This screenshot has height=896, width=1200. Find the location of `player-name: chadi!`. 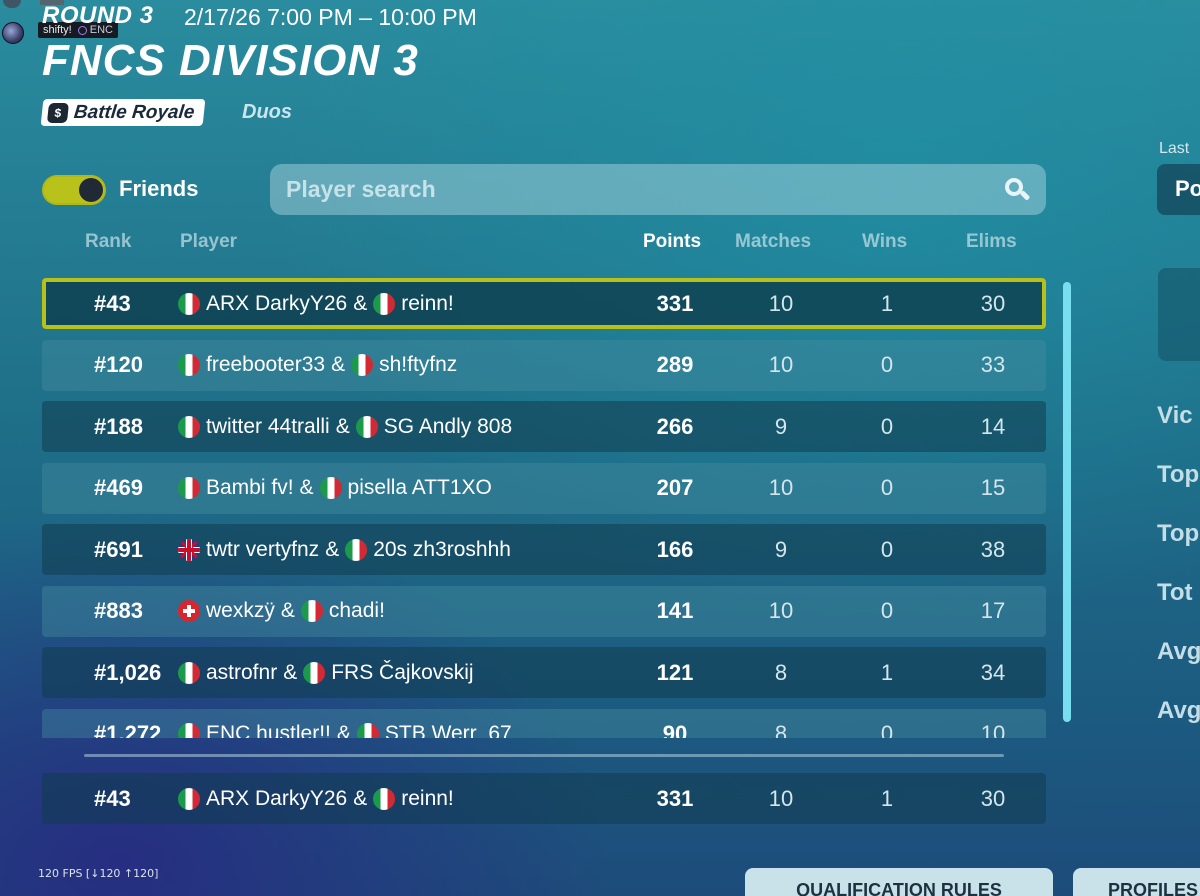

player-name: chadi! is located at coordinates (356, 610).